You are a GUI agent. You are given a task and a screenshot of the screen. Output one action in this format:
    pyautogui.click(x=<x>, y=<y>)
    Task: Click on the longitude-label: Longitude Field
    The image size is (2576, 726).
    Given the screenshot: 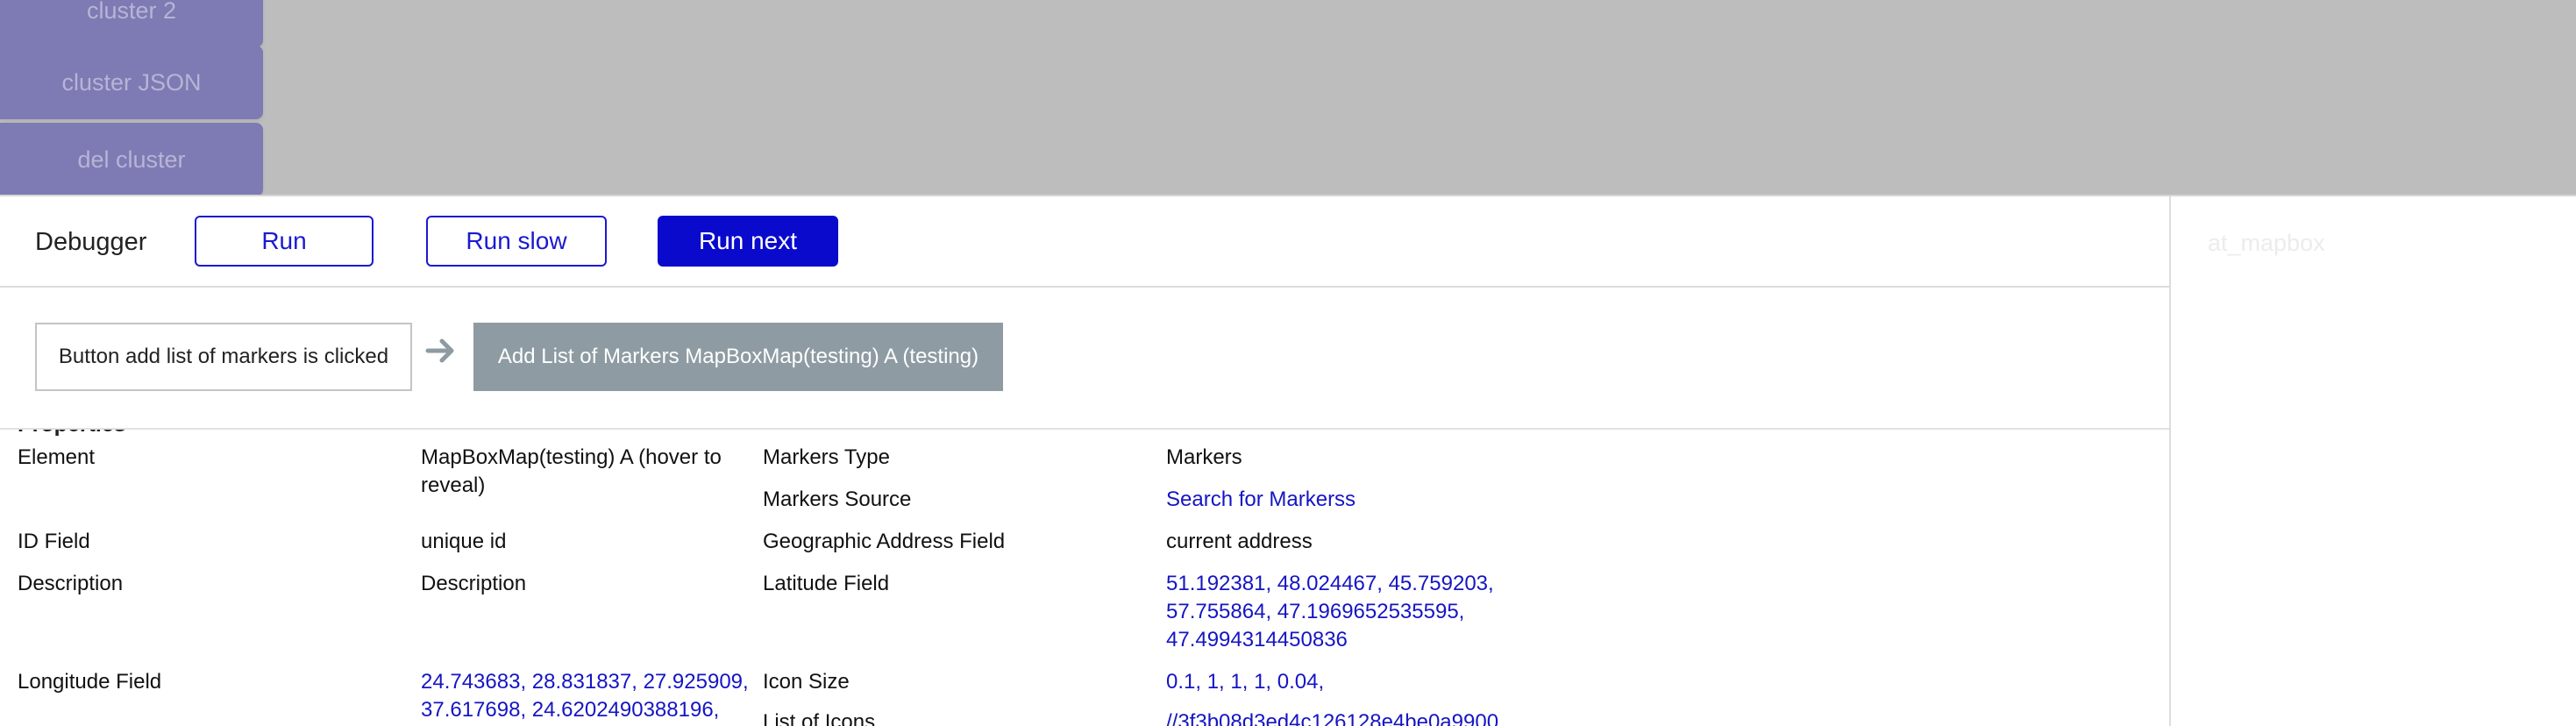 What is the action you would take?
    pyautogui.click(x=90, y=682)
    